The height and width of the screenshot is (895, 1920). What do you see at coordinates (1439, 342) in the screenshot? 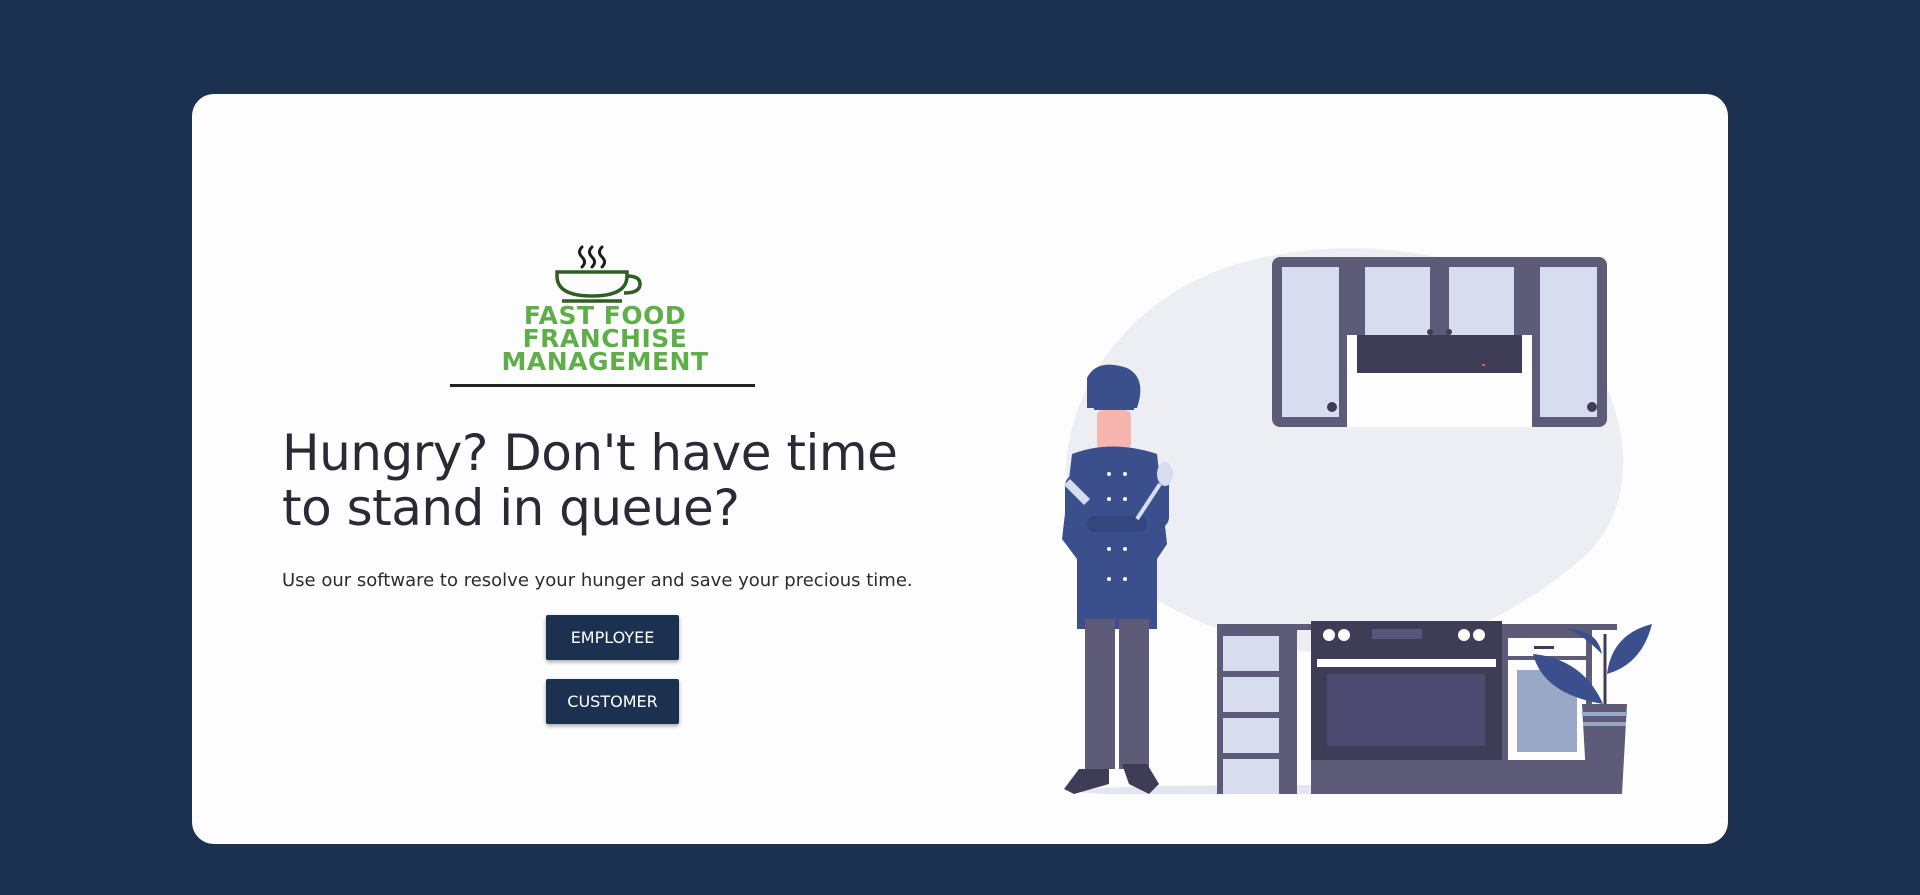
I see `upper-cabinets` at bounding box center [1439, 342].